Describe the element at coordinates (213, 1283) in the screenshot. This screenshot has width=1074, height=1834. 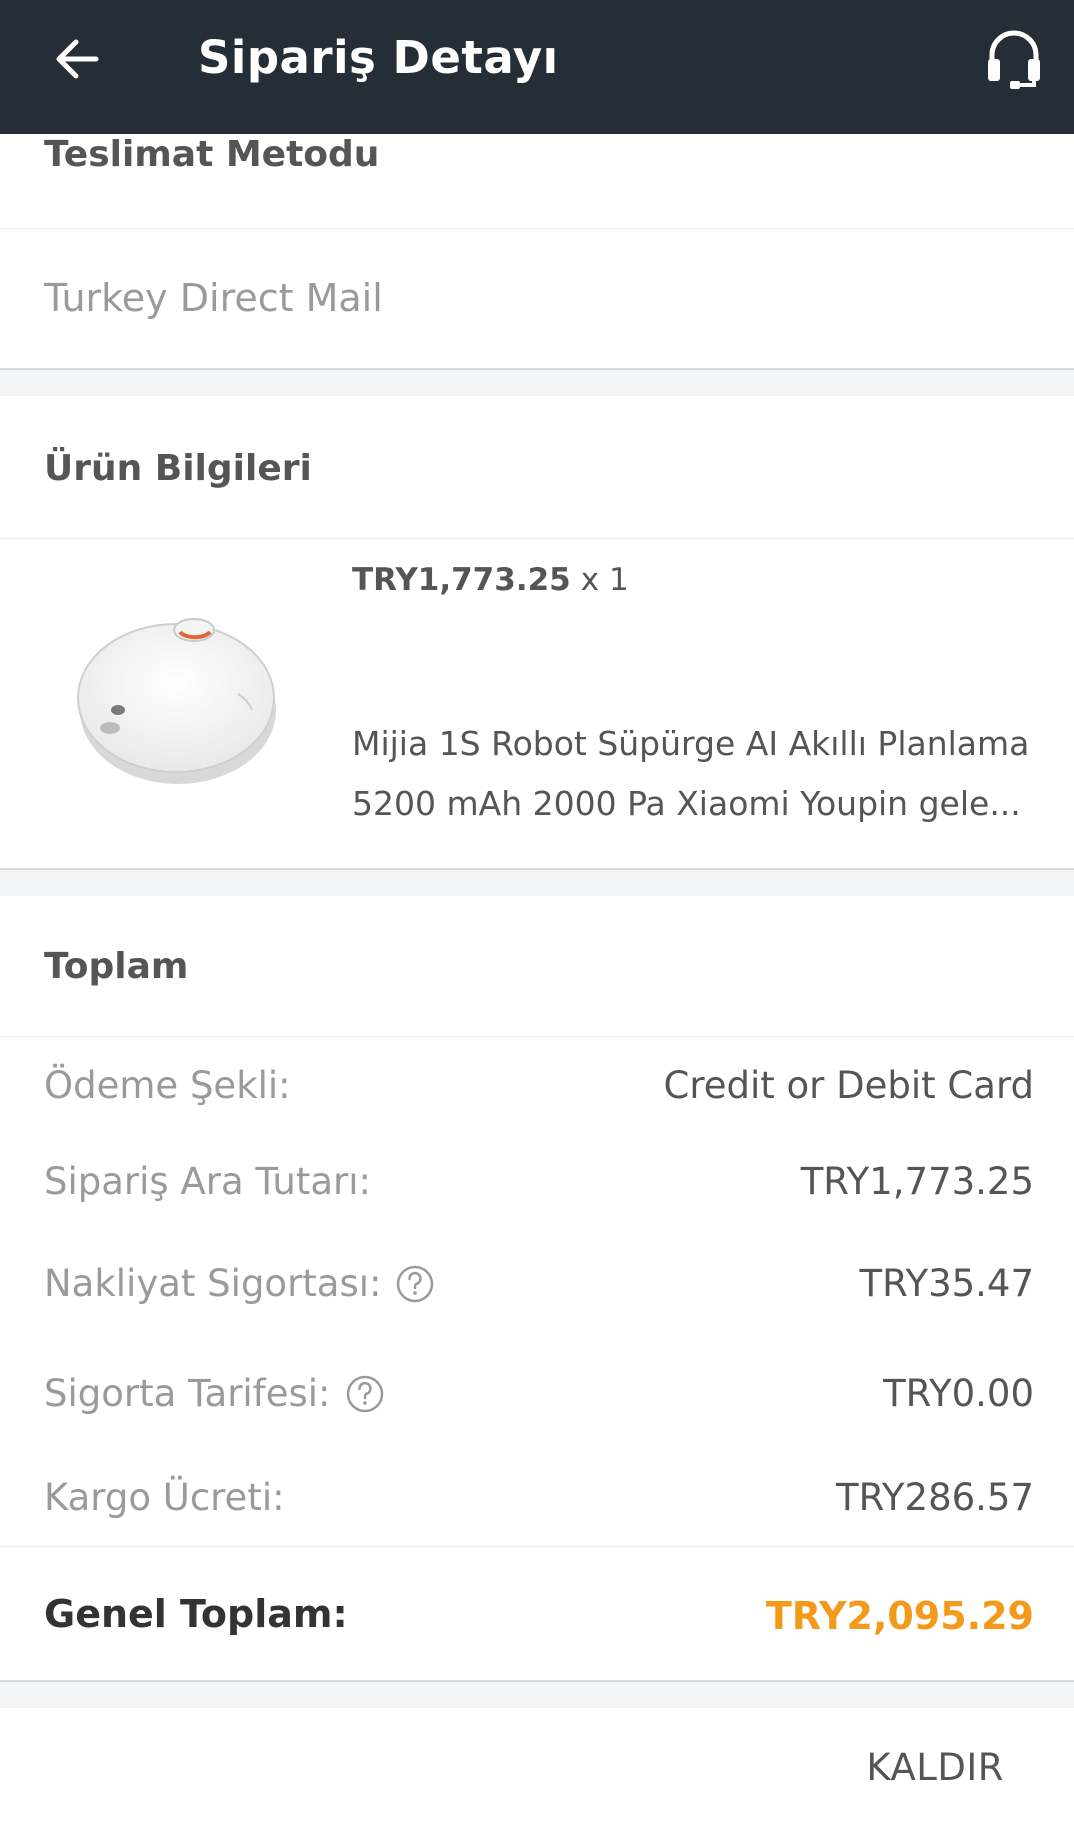
I see `shipping-insurance-label: Nakliyat Sigortası:` at that location.